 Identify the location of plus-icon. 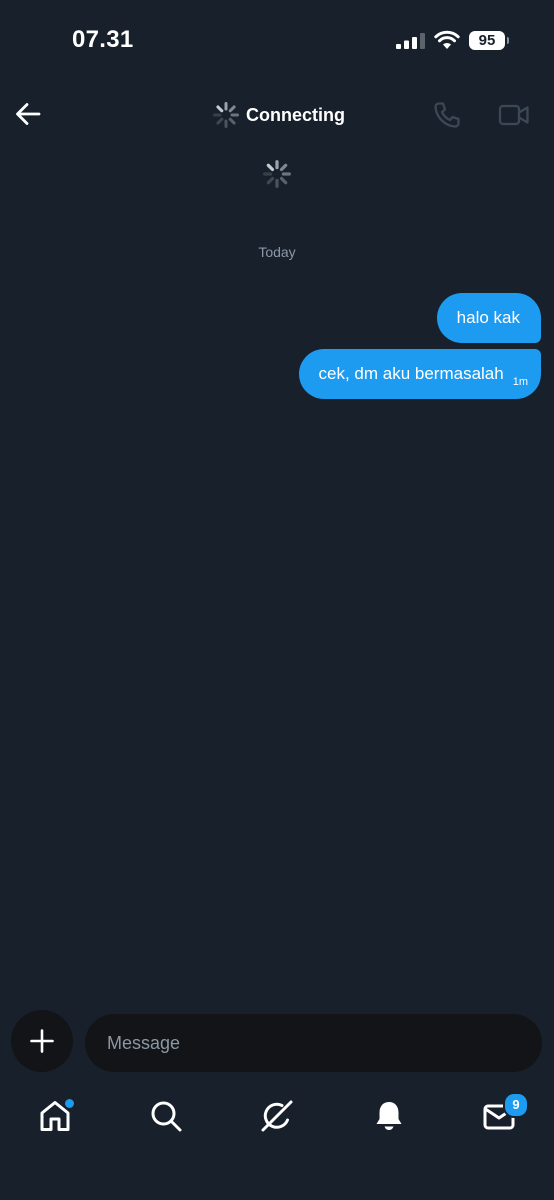
(42, 1041).